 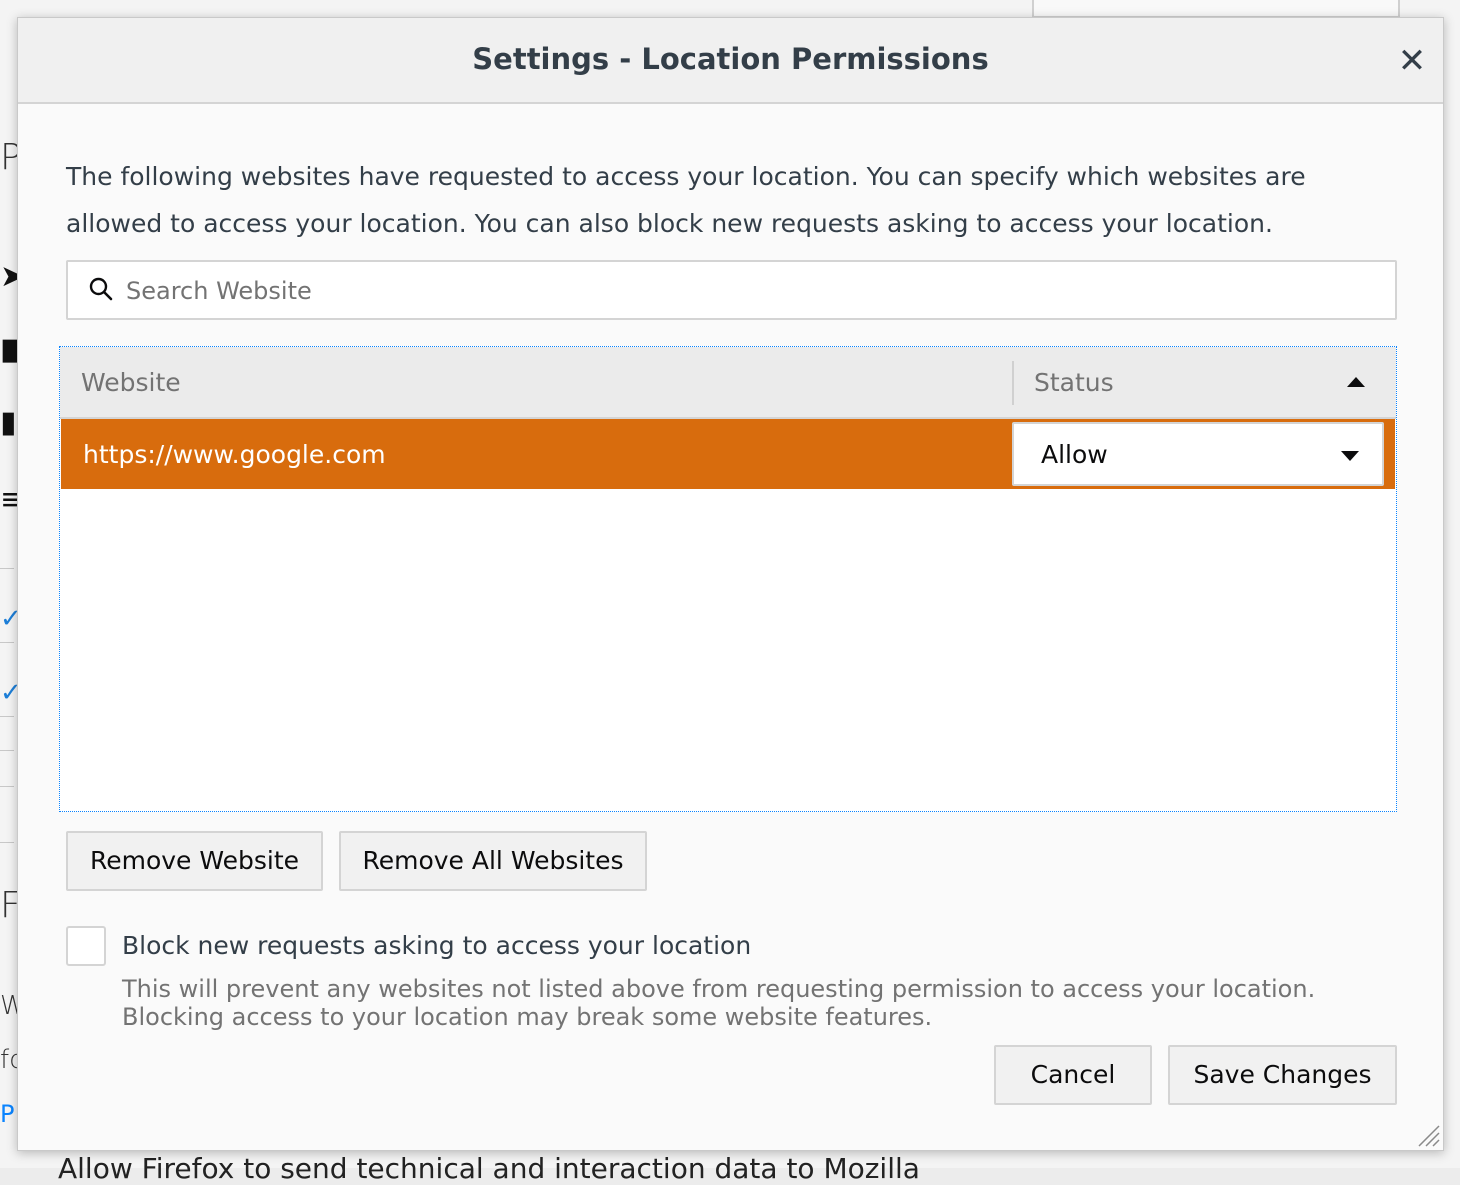 What do you see at coordinates (131, 382) in the screenshot?
I see `column-header-website: Website` at bounding box center [131, 382].